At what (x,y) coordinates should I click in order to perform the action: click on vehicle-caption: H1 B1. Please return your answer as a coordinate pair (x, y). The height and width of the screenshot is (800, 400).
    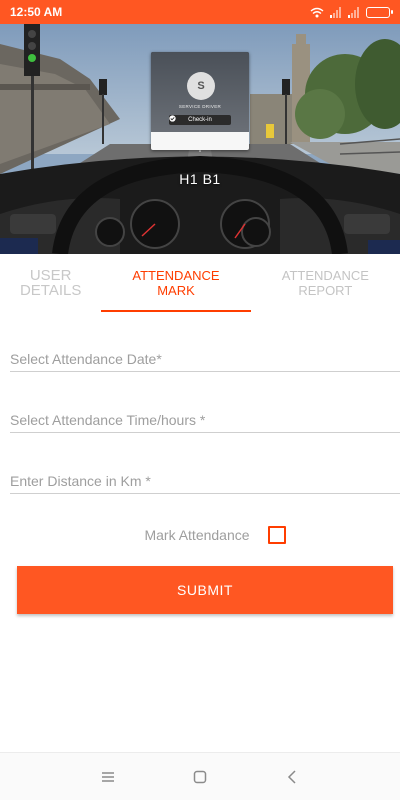
    Looking at the image, I should click on (200, 179).